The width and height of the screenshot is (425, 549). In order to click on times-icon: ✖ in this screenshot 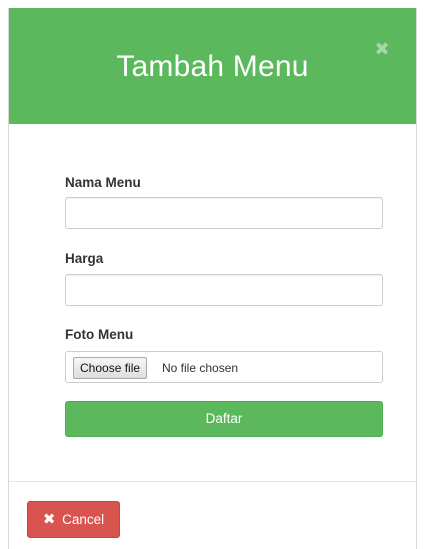, I will do `click(49, 519)`.